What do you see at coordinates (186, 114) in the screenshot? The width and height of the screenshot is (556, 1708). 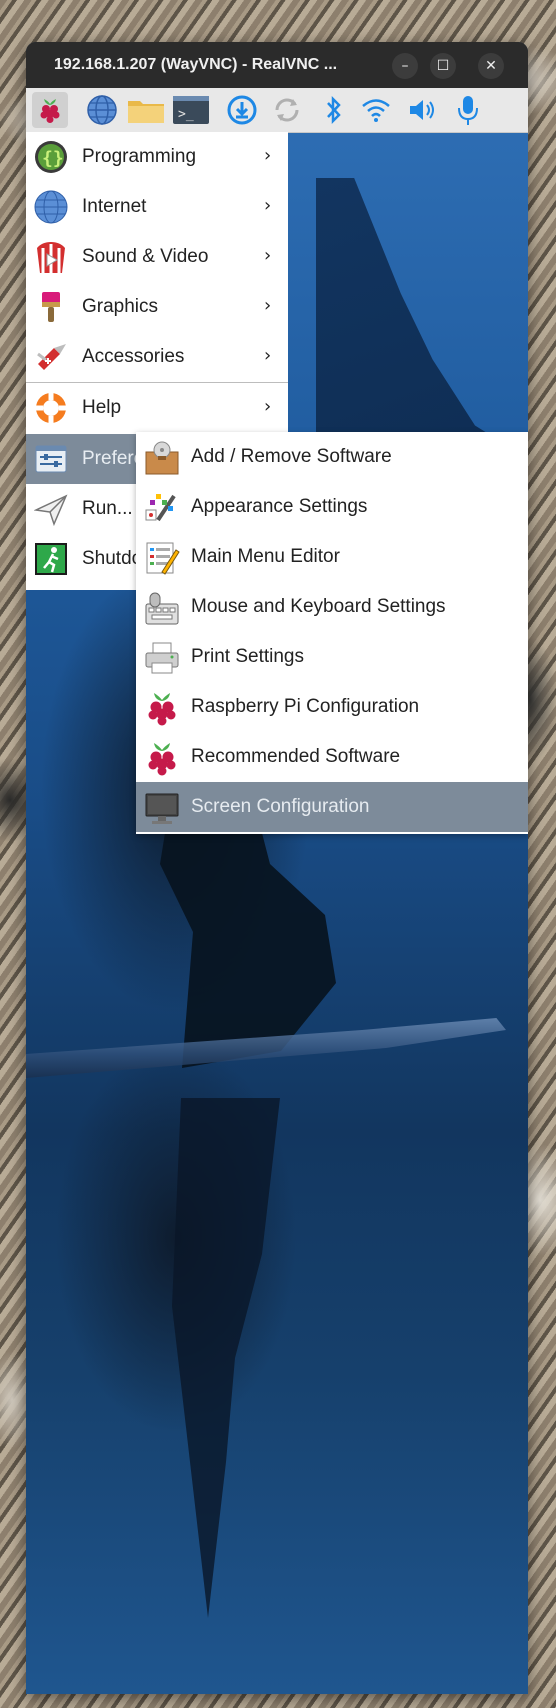 I see `terminal-prompt: >_` at bounding box center [186, 114].